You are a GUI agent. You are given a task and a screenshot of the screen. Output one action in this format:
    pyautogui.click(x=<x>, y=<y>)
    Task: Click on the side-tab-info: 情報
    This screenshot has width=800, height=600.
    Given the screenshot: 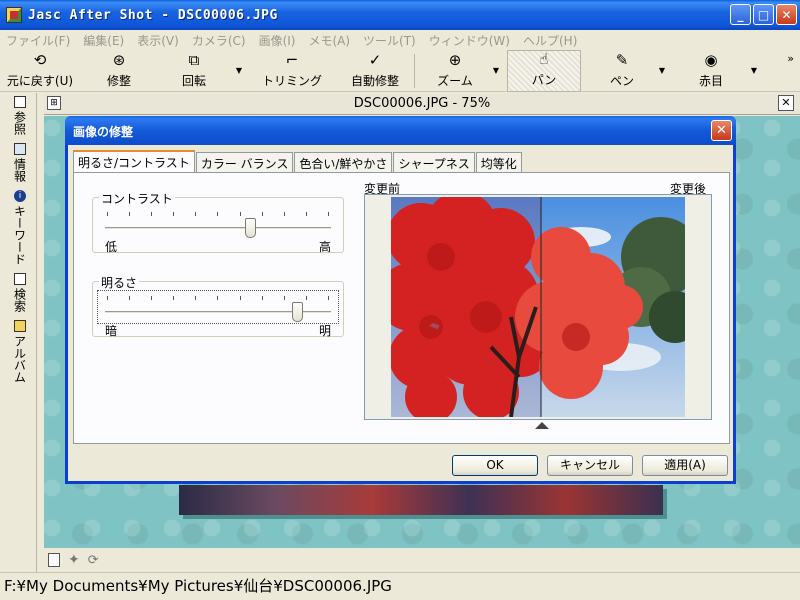 What is the action you would take?
    pyautogui.click(x=20, y=162)
    